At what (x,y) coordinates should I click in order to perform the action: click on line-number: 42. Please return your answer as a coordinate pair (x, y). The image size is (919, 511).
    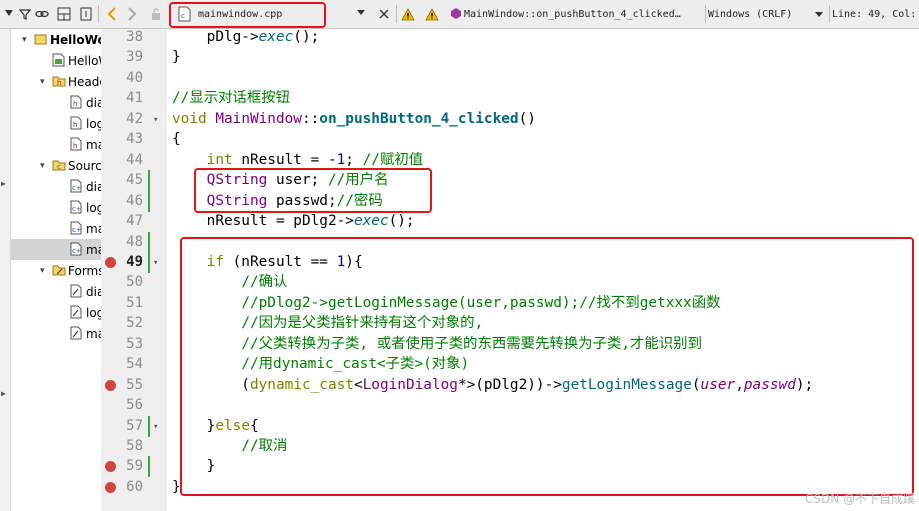
    Looking at the image, I should click on (134, 118).